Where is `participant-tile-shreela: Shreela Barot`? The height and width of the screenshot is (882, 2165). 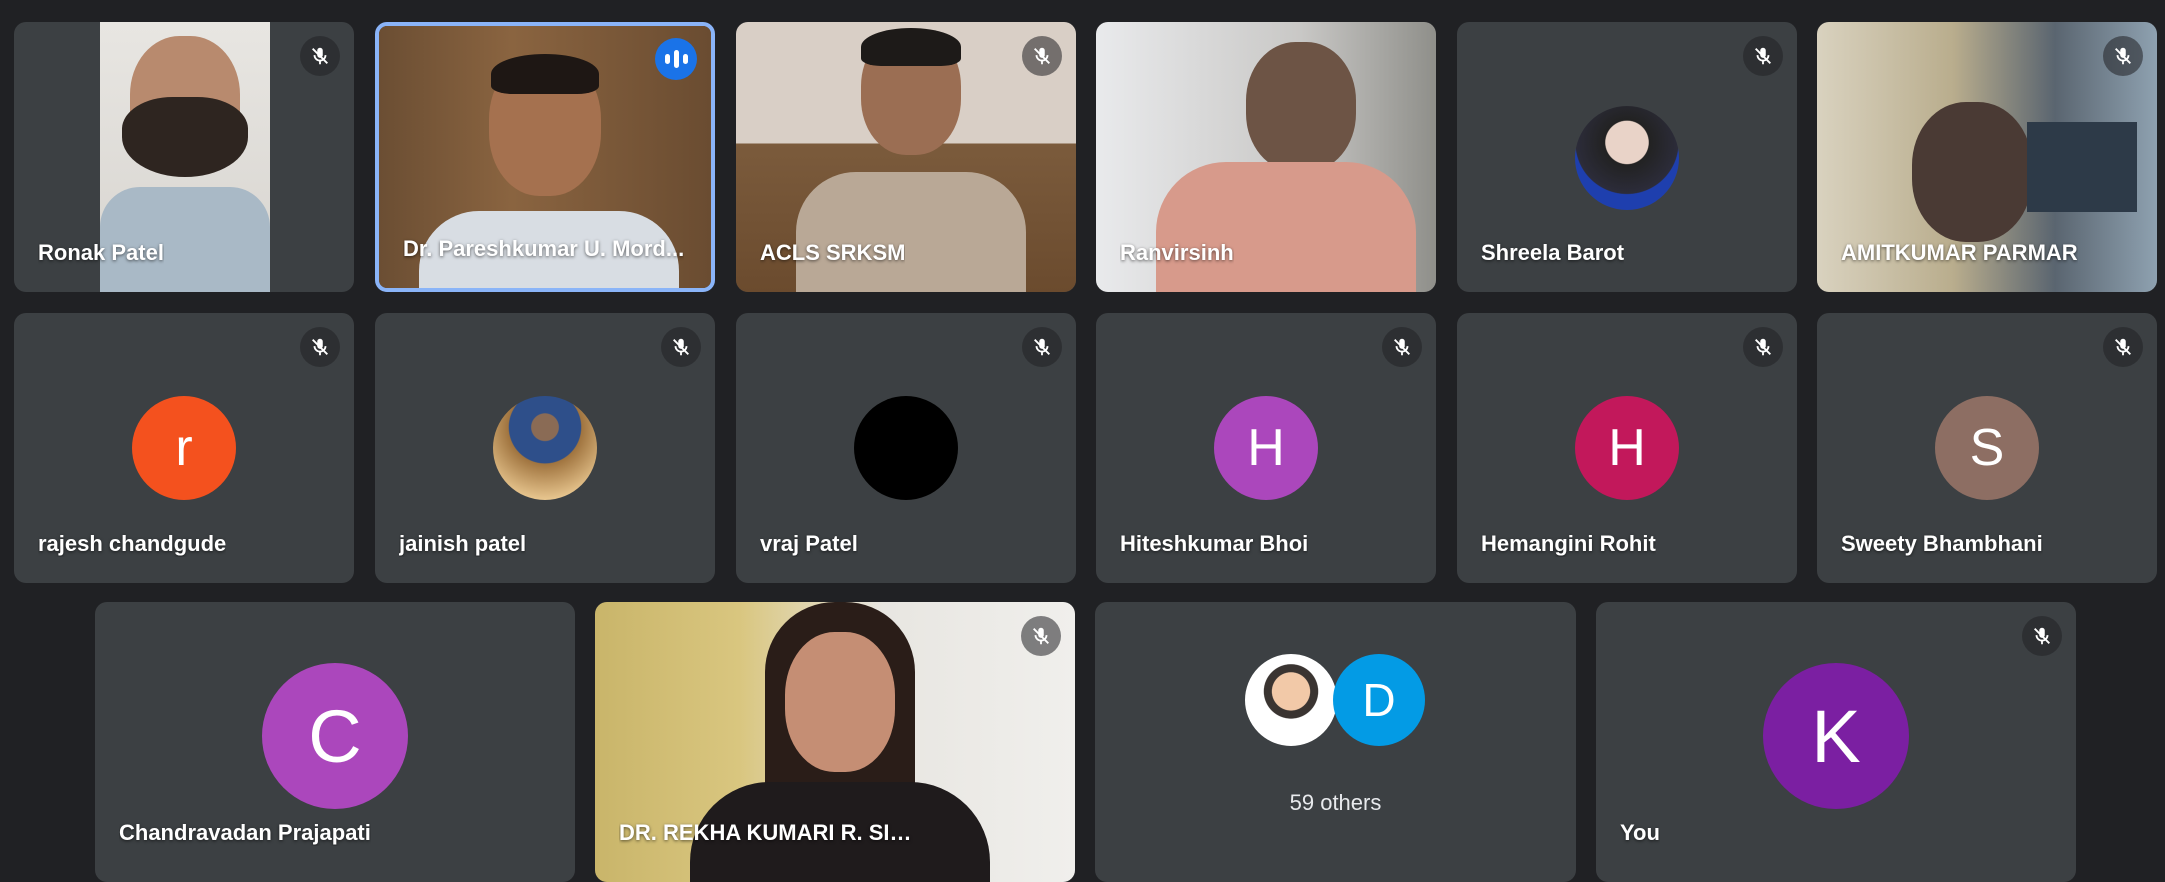
participant-tile-shreela: Shreela Barot is located at coordinates (1627, 157).